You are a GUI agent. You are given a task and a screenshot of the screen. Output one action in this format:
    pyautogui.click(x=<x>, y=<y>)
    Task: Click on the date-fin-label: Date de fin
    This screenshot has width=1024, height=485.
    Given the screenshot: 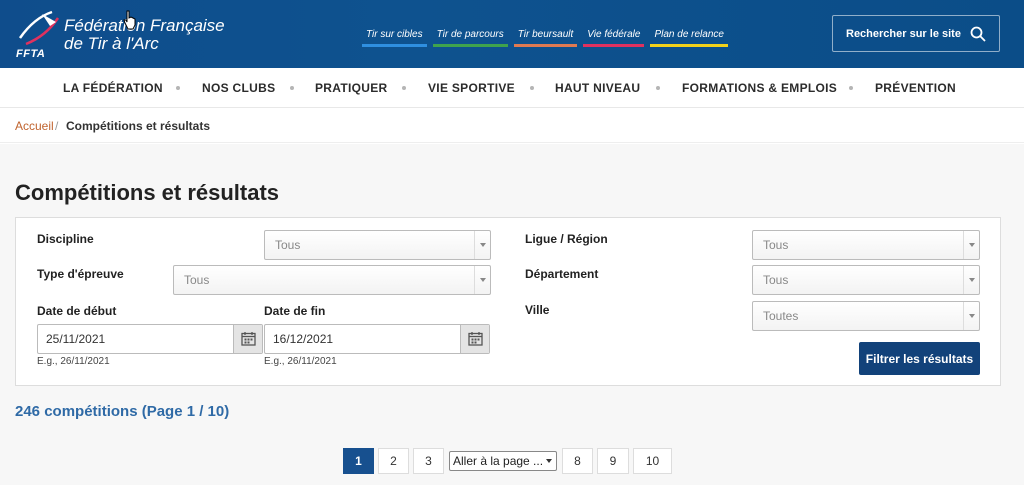 What is the action you would take?
    pyautogui.click(x=295, y=311)
    